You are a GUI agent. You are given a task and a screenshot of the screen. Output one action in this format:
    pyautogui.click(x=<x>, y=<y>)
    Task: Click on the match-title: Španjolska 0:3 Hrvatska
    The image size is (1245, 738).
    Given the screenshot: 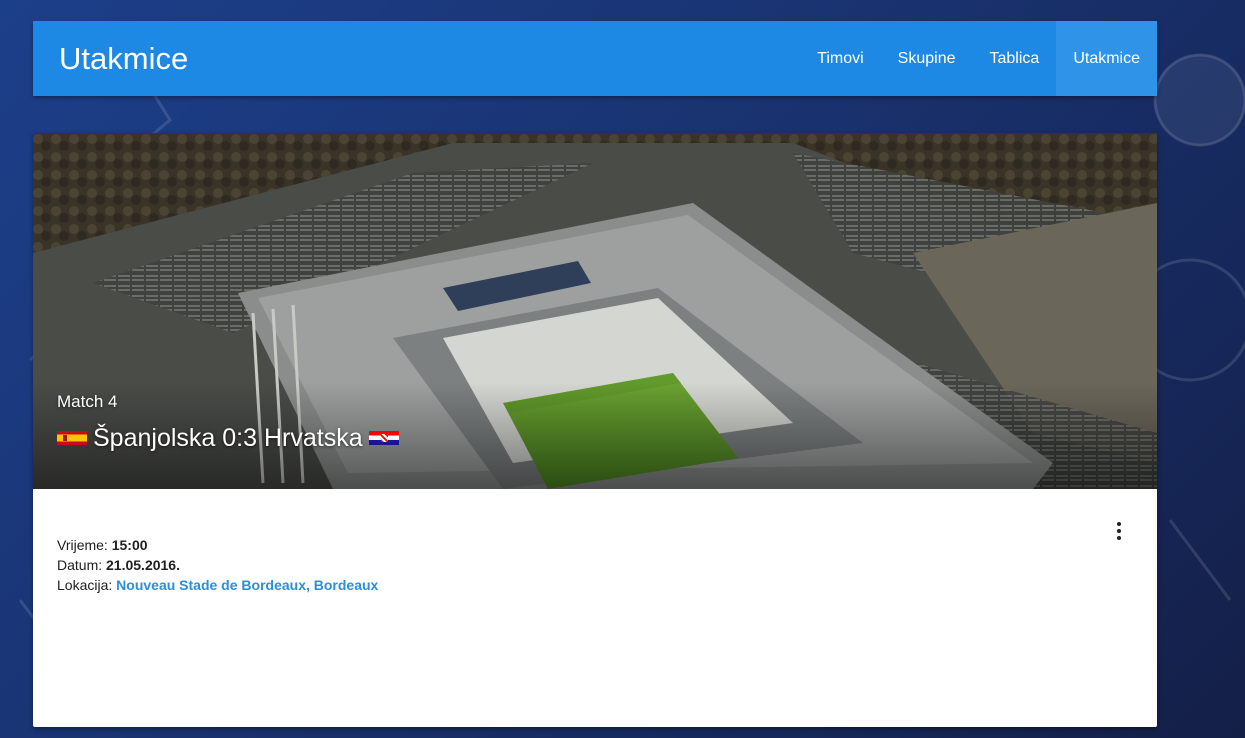 What is the action you would take?
    pyautogui.click(x=228, y=438)
    